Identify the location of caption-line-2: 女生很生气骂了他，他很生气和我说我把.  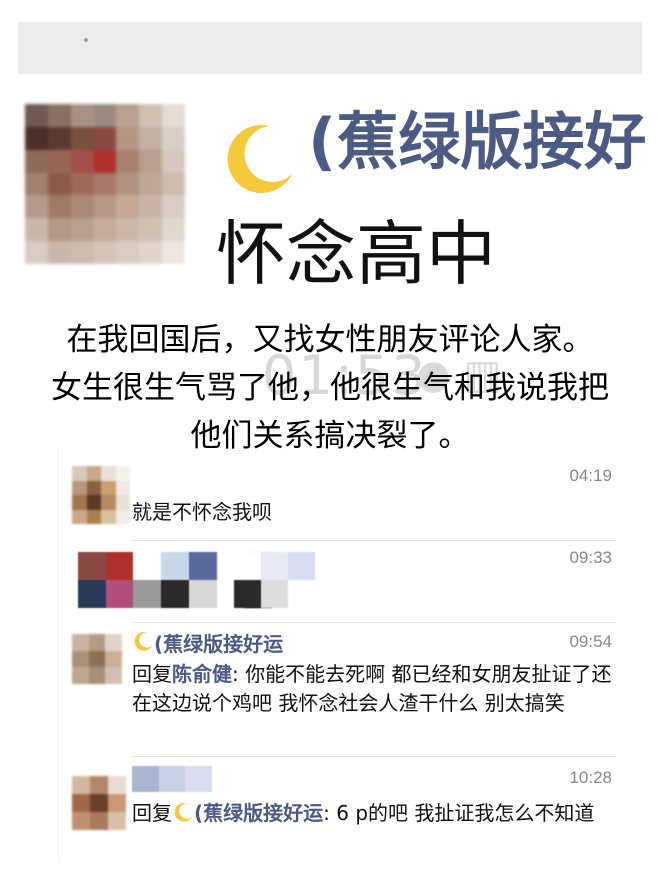
(330, 388).